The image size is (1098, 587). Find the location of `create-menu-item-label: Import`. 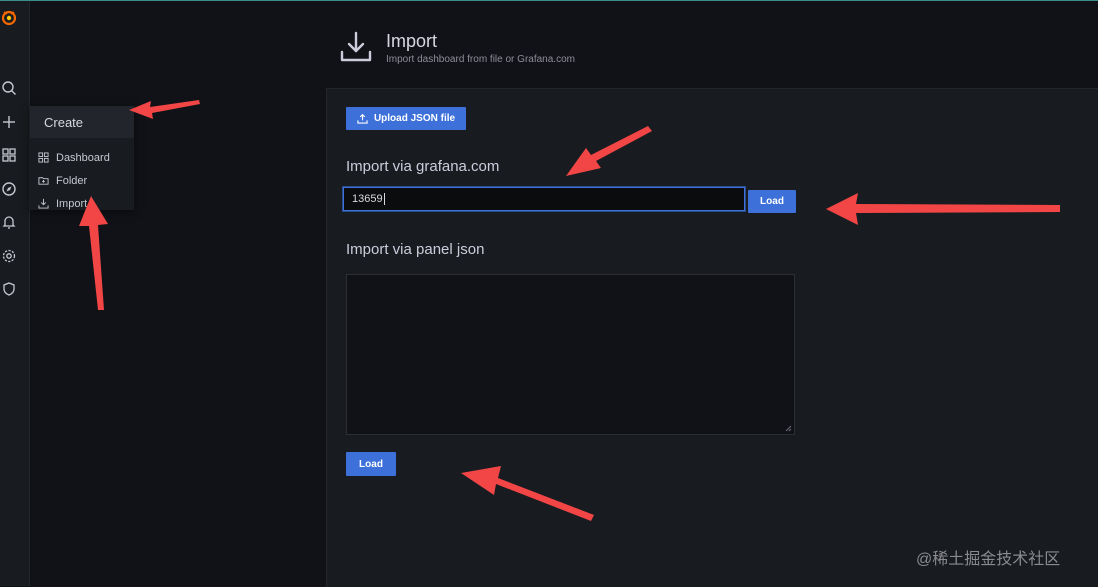

create-menu-item-label: Import is located at coordinates (72, 203).